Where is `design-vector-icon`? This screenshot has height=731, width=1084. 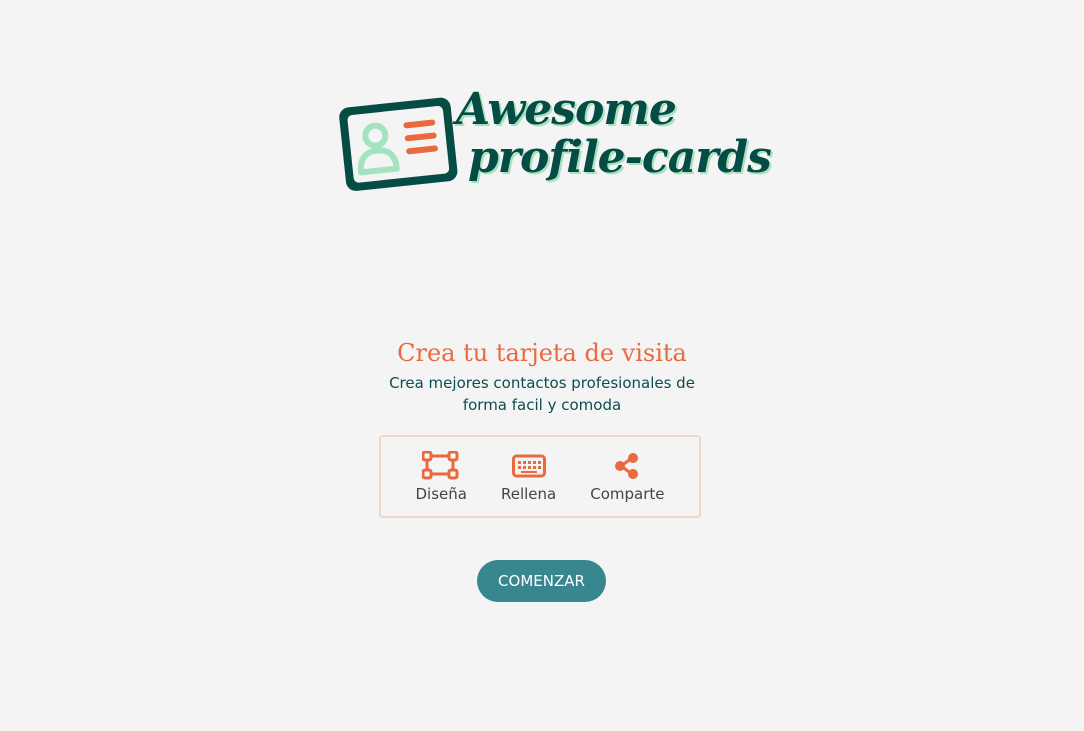
design-vector-icon is located at coordinates (441, 465).